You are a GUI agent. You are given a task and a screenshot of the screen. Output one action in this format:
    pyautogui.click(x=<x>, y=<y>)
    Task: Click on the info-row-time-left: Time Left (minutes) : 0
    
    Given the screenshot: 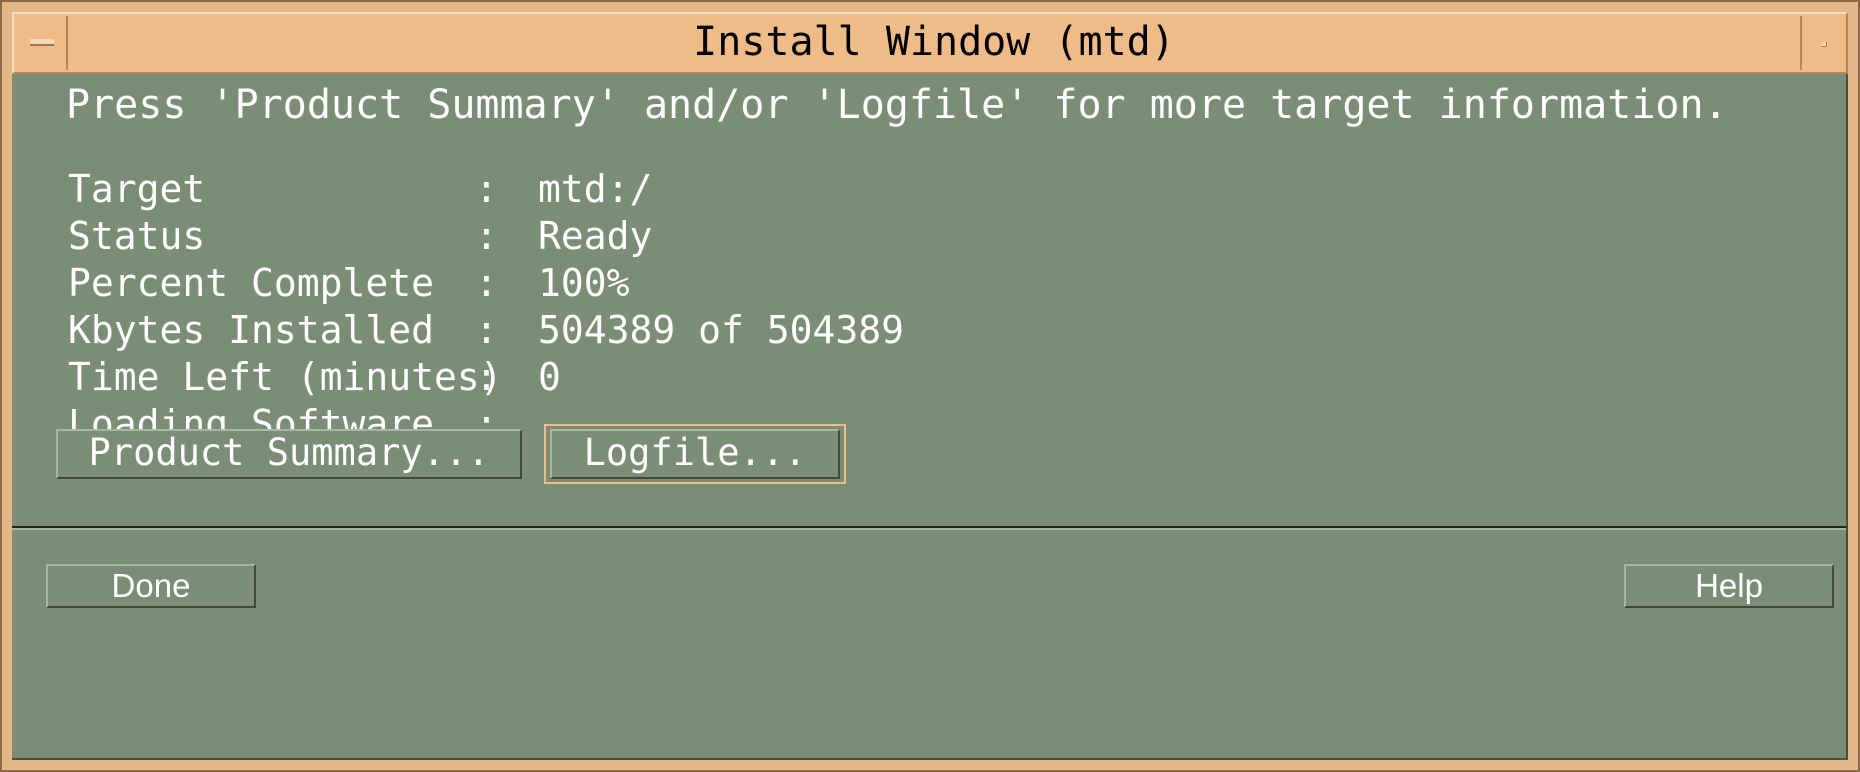 What is the action you would take?
    pyautogui.click(x=314, y=377)
    